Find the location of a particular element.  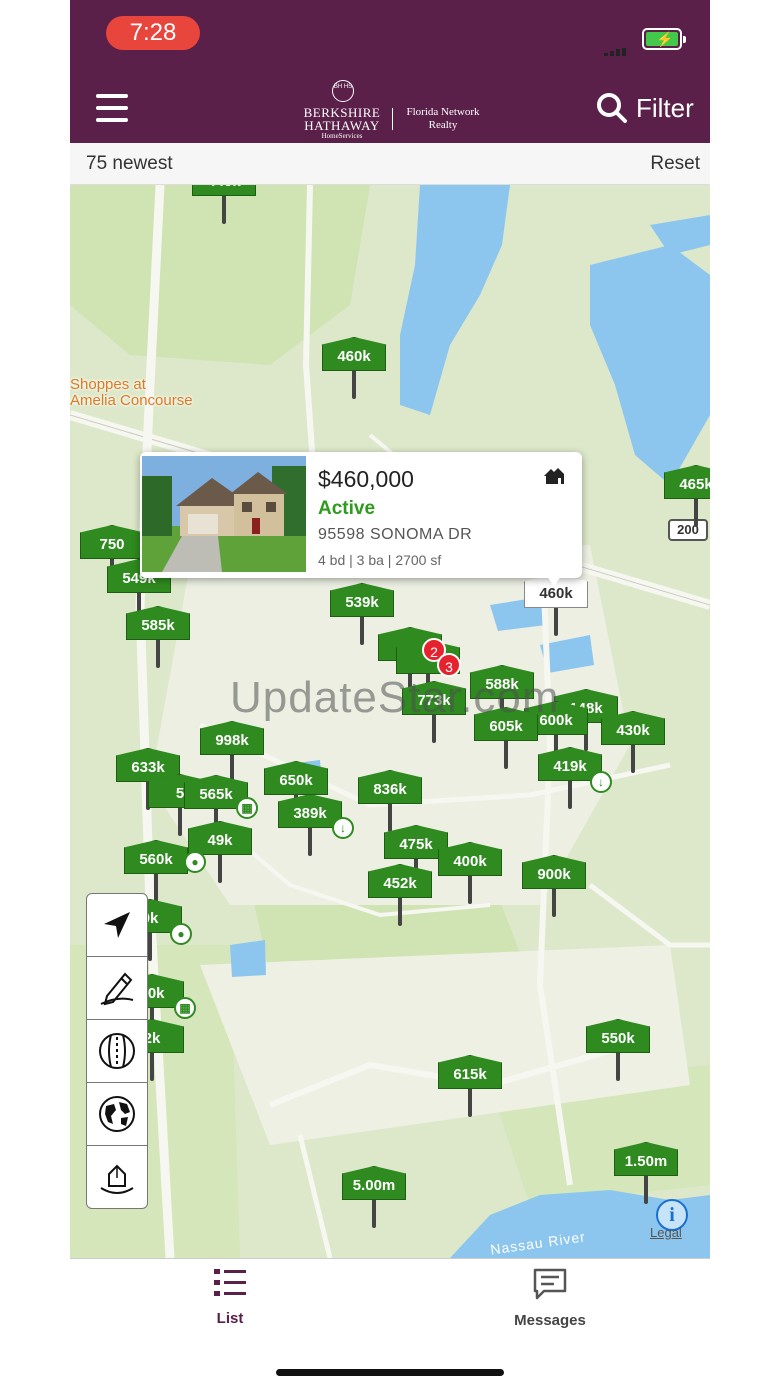

location-arrow-icon is located at coordinates (117, 925).